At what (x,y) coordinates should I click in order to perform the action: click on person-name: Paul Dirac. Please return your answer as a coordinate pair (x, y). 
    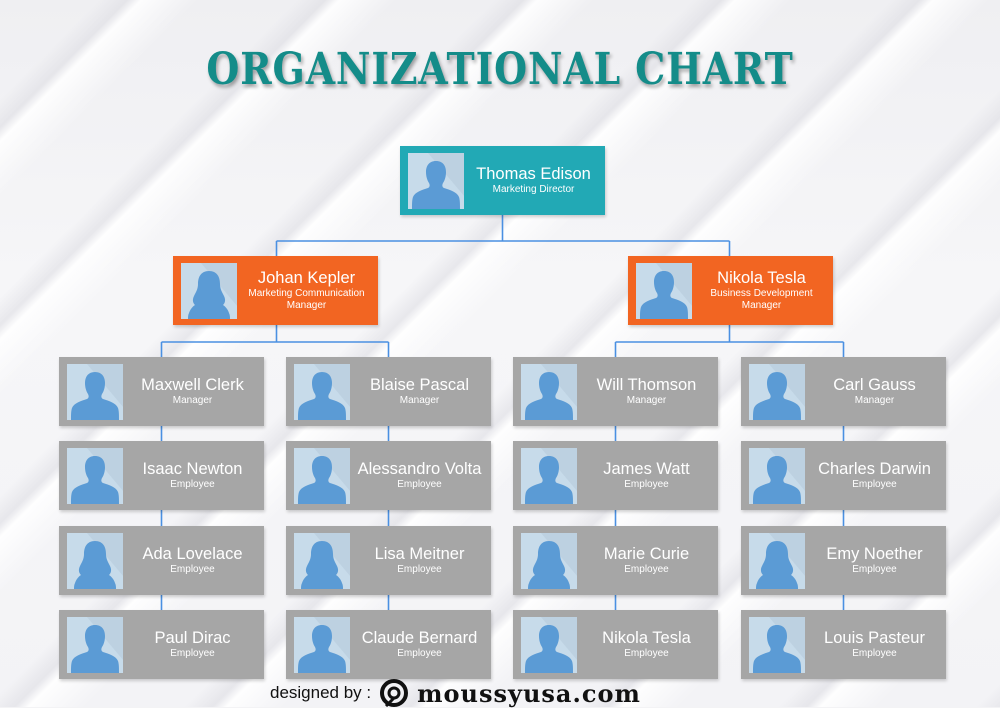
    Looking at the image, I should click on (192, 637).